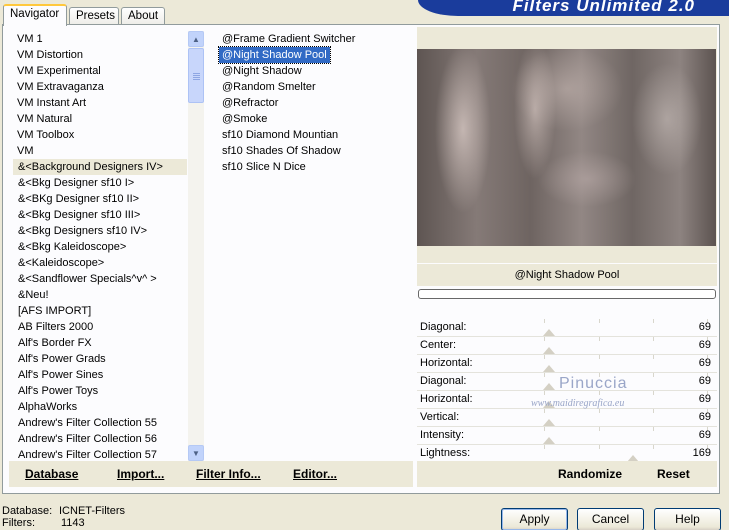 The width and height of the screenshot is (729, 530). What do you see at coordinates (593, 383) in the screenshot?
I see `watermark-name: Pinuccia` at bounding box center [593, 383].